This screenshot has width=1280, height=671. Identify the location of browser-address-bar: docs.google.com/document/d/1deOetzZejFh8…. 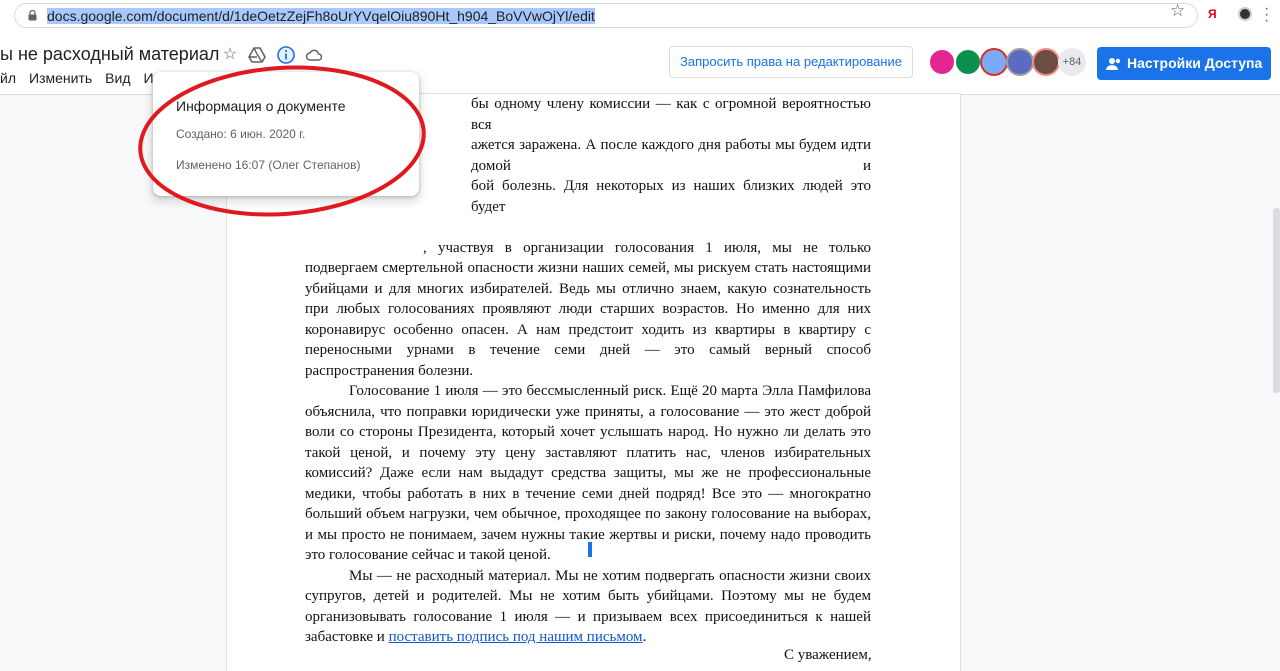
(640, 16).